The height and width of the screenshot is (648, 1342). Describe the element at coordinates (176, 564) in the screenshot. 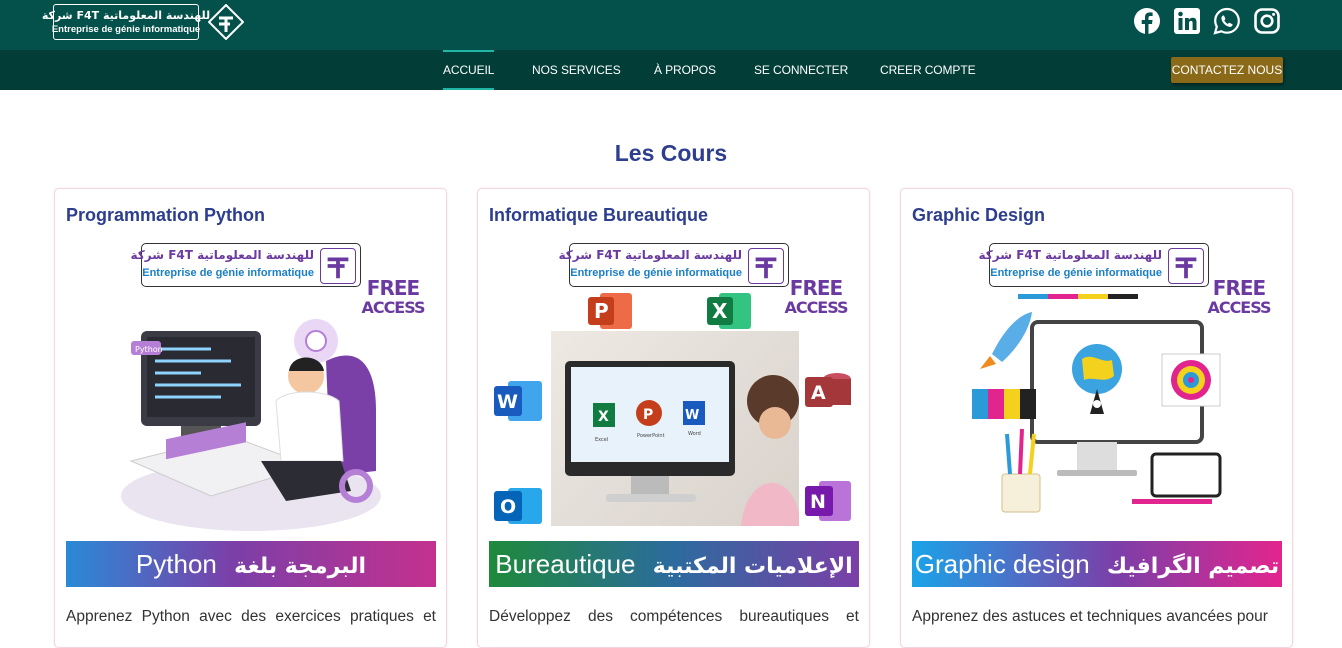

I see `banner-latin-text: Python` at that location.